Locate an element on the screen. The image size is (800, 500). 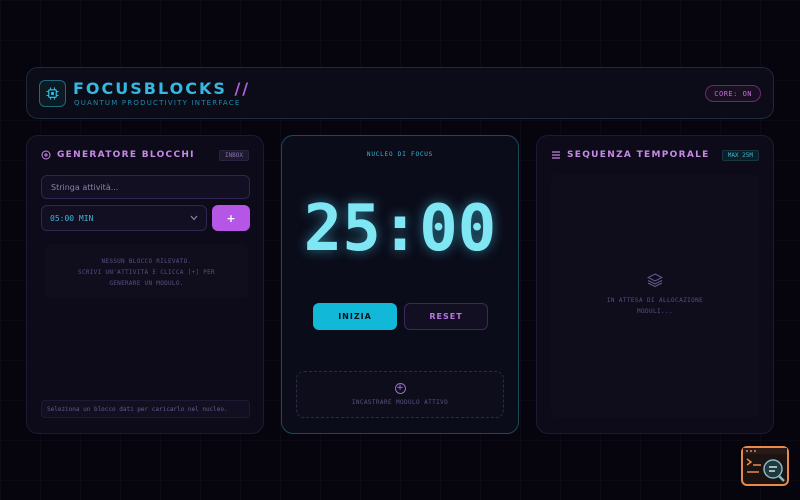
reset-button: RESET is located at coordinates (446, 316).